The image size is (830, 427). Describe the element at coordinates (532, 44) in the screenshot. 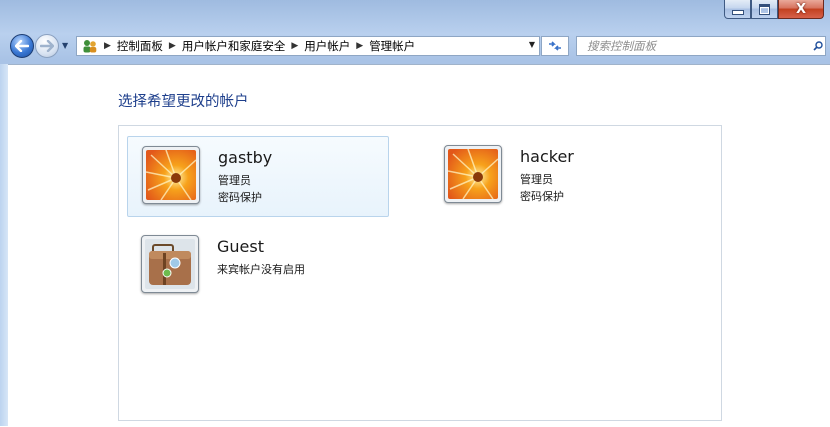

I see `address-history-dropdown-icon: ▼` at that location.